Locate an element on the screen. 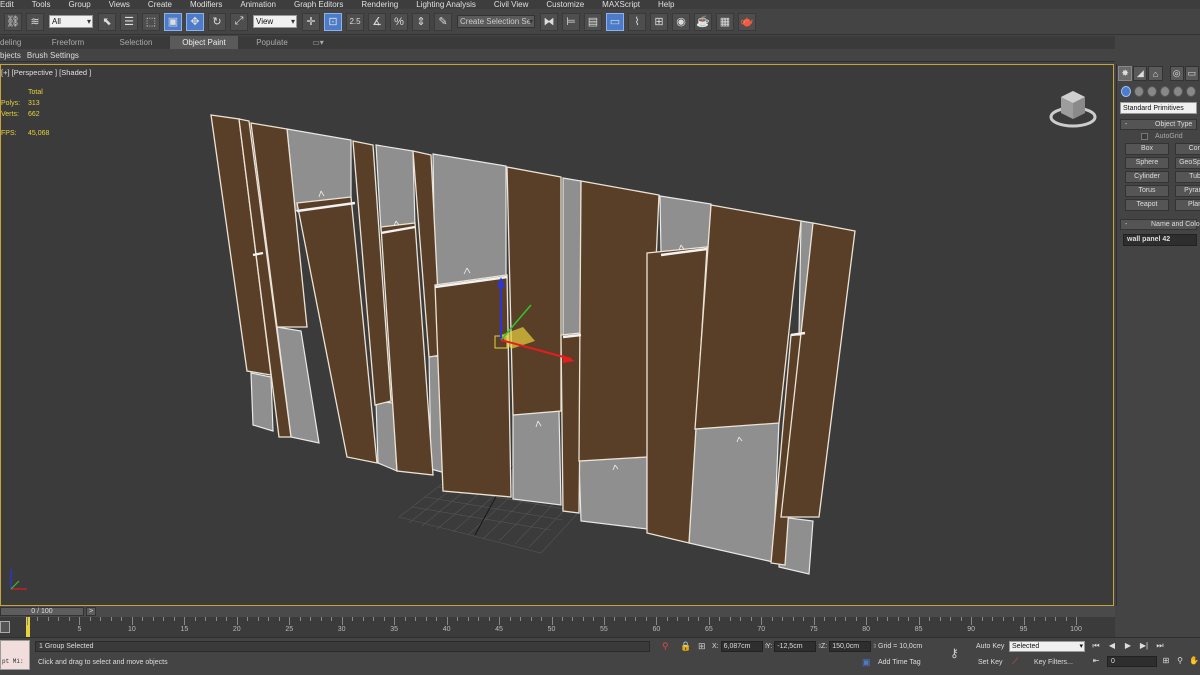 Image resolution: width=1200 pixels, height=675 pixels. absolute-mode-icon: ⊞ is located at coordinates (702, 646).